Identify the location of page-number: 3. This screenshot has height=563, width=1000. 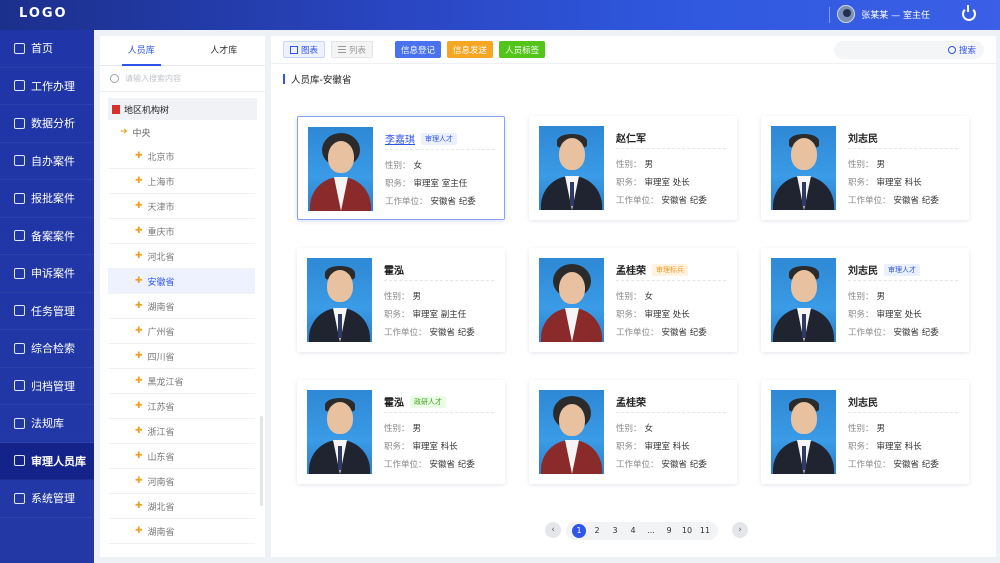
(615, 531).